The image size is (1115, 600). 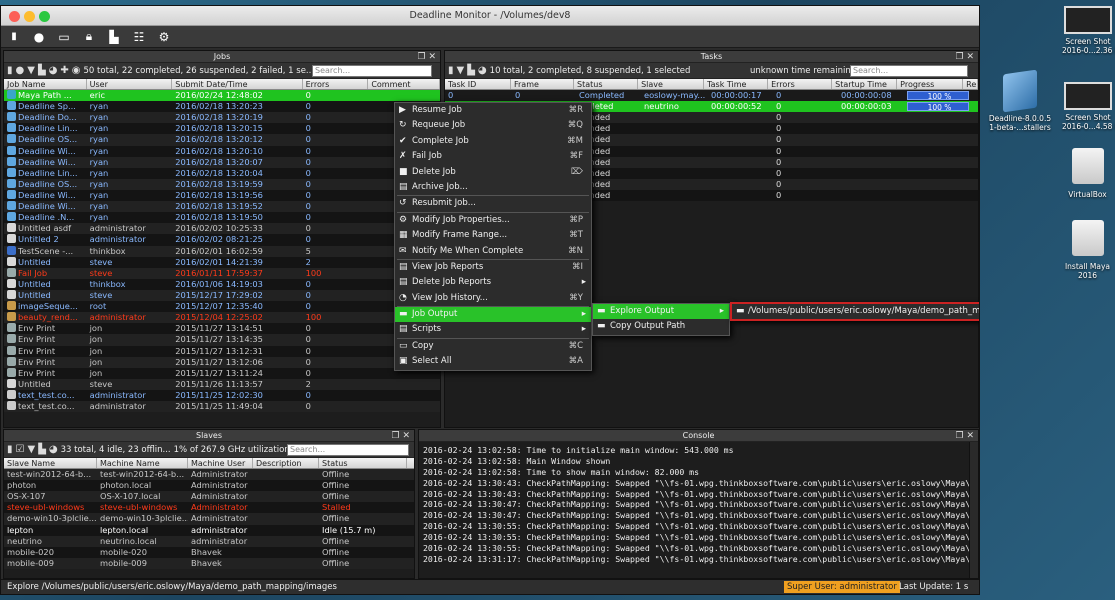 What do you see at coordinates (222, 340) in the screenshot?
I see `table-row: Env Print jon 2015/11/27 13:14:35 0` at bounding box center [222, 340].